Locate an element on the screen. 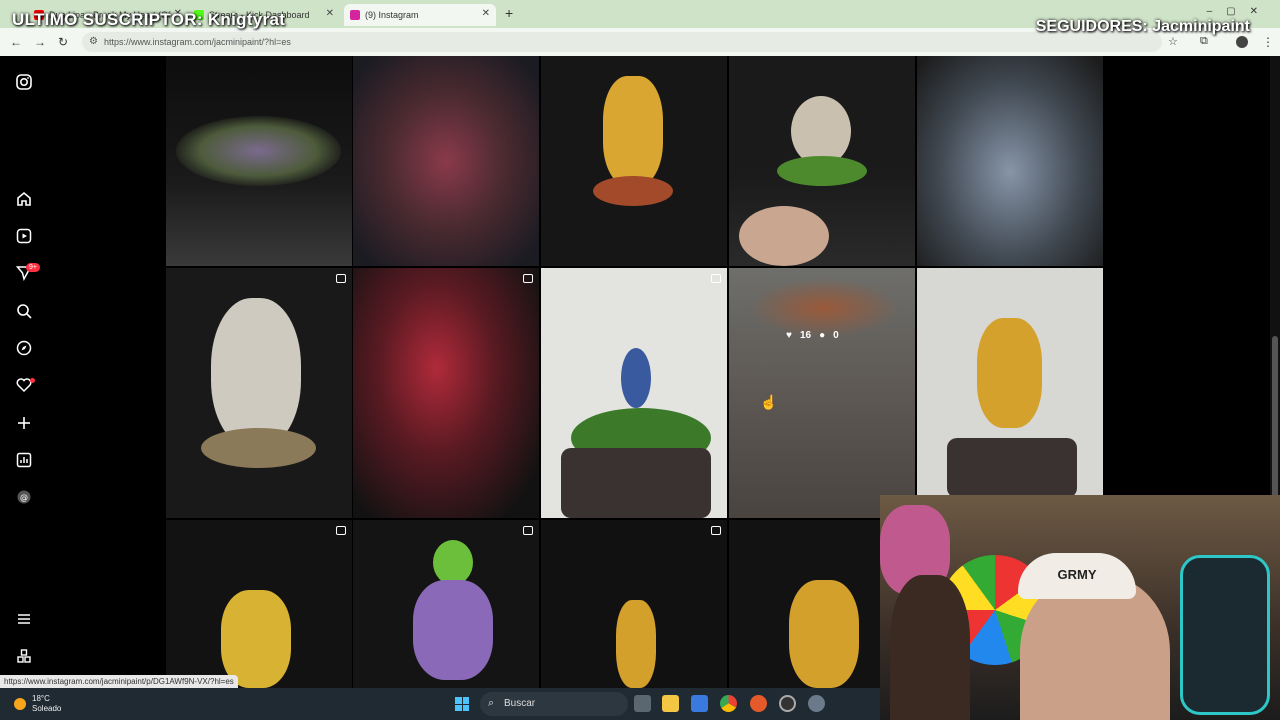 Image resolution: width=1280 pixels, height=720 pixels. like-icon: ♥ is located at coordinates (789, 335).